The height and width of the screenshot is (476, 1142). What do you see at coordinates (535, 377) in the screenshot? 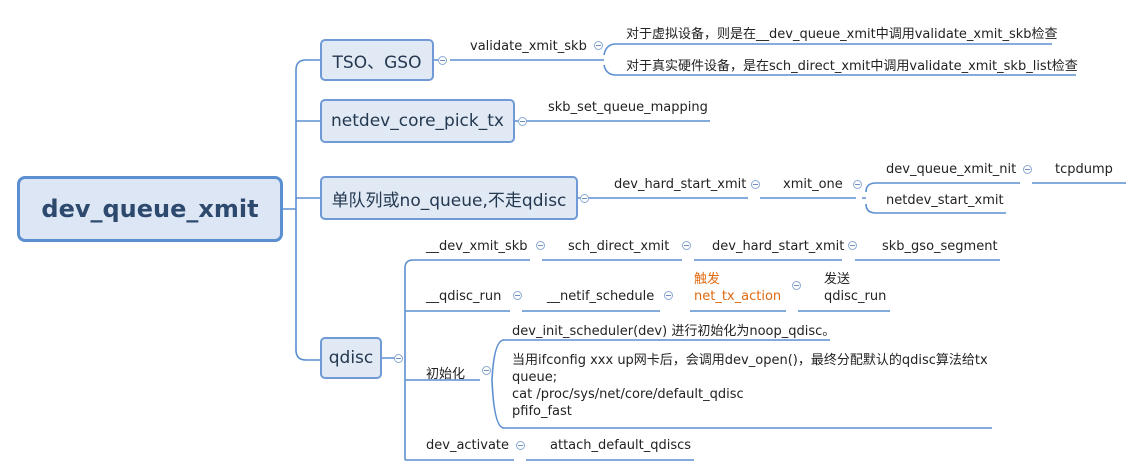
I see `init-note-line: queue;` at bounding box center [535, 377].